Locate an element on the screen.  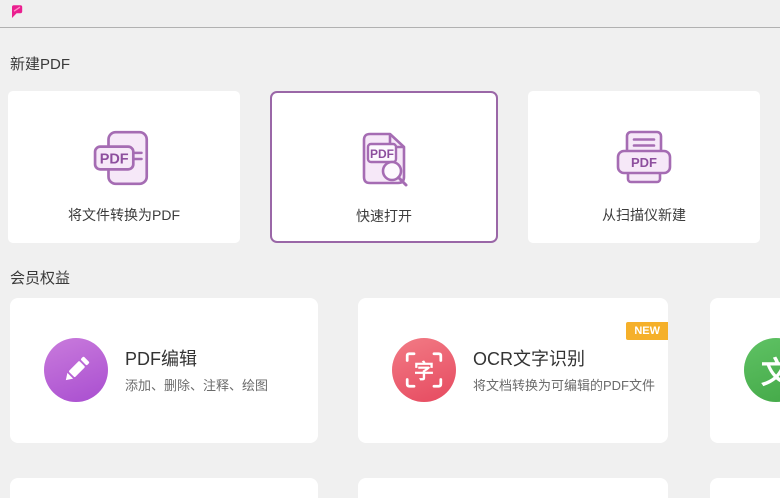
card-quick-open: PDF 快速打开 is located at coordinates (384, 167).